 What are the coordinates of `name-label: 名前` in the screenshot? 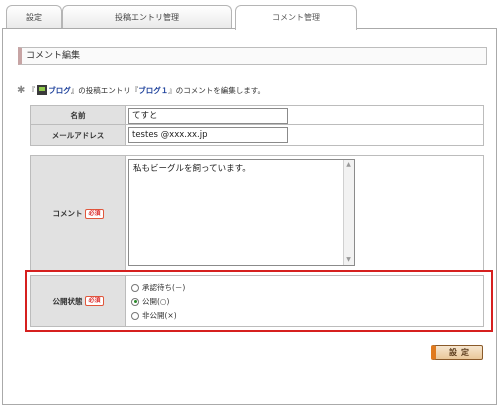 It's located at (78, 115).